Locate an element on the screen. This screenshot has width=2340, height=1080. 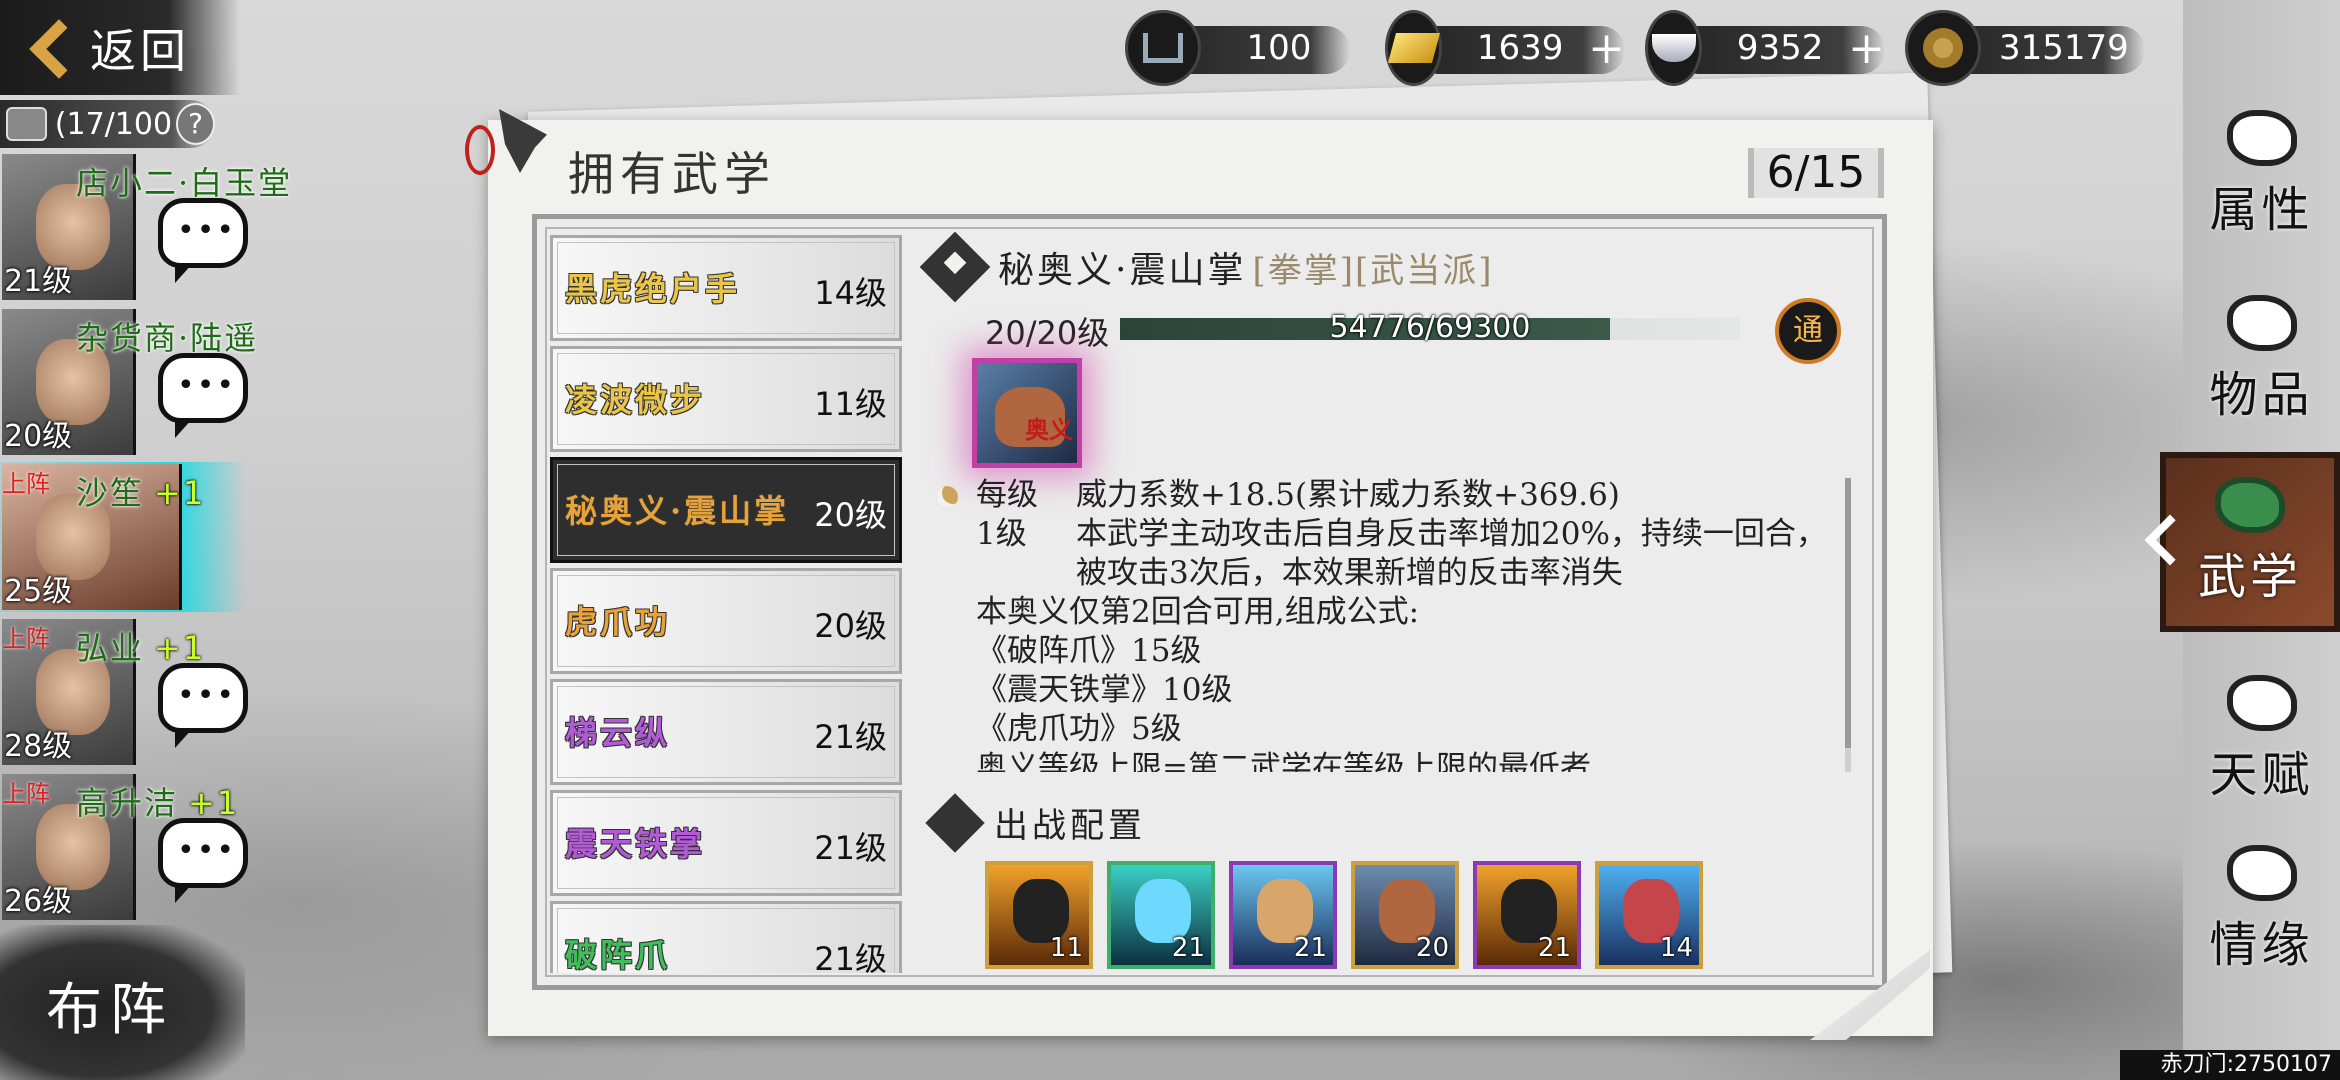
skill-detail-level: 20/20级 is located at coordinates (1047, 333).